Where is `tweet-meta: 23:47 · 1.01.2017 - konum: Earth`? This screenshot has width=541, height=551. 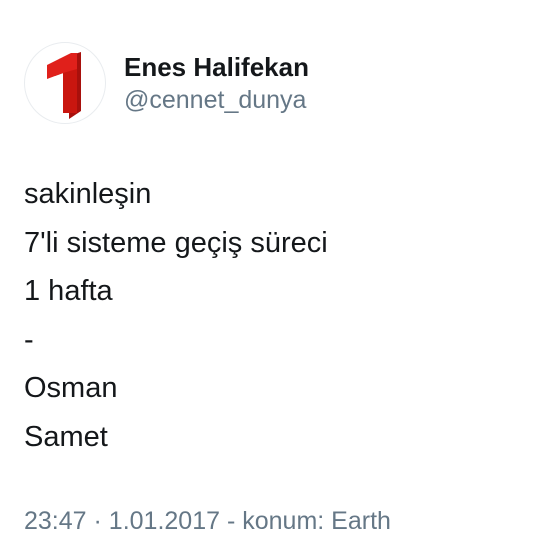
tweet-meta: 23:47 · 1.01.2017 - konum: Earth is located at coordinates (207, 521).